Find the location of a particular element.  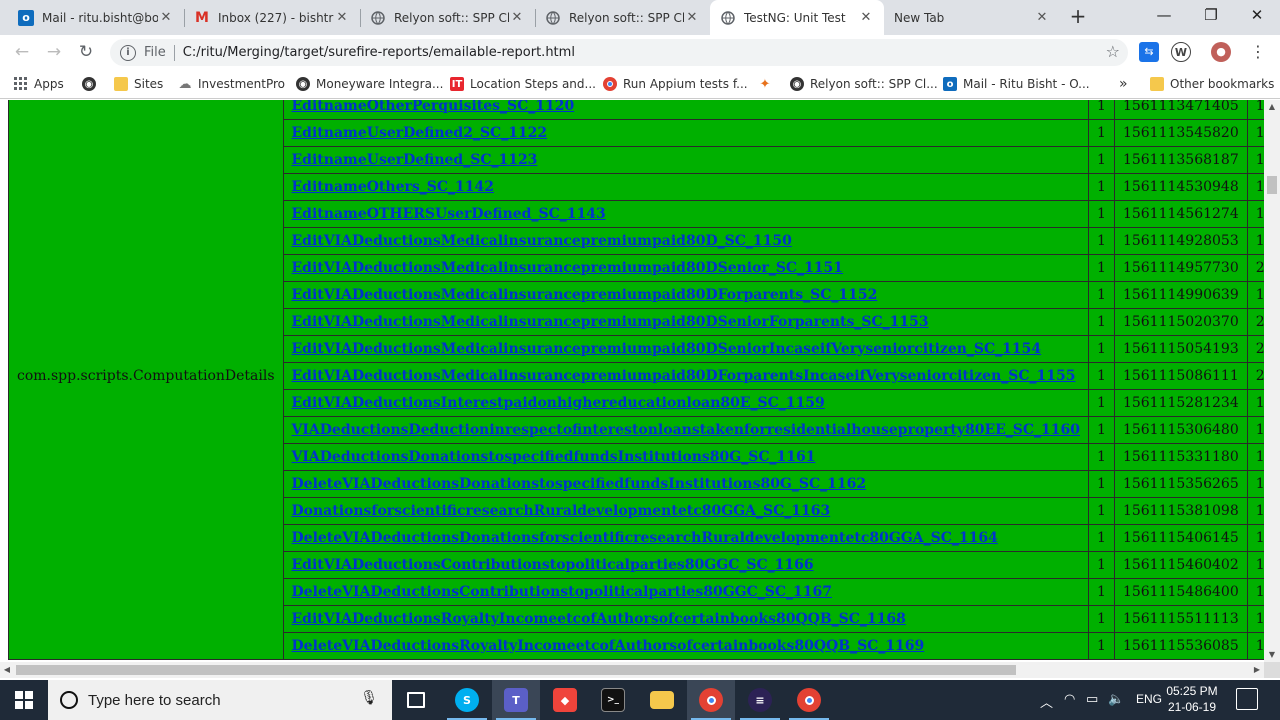

bookmark-label: Sites is located at coordinates (149, 84).